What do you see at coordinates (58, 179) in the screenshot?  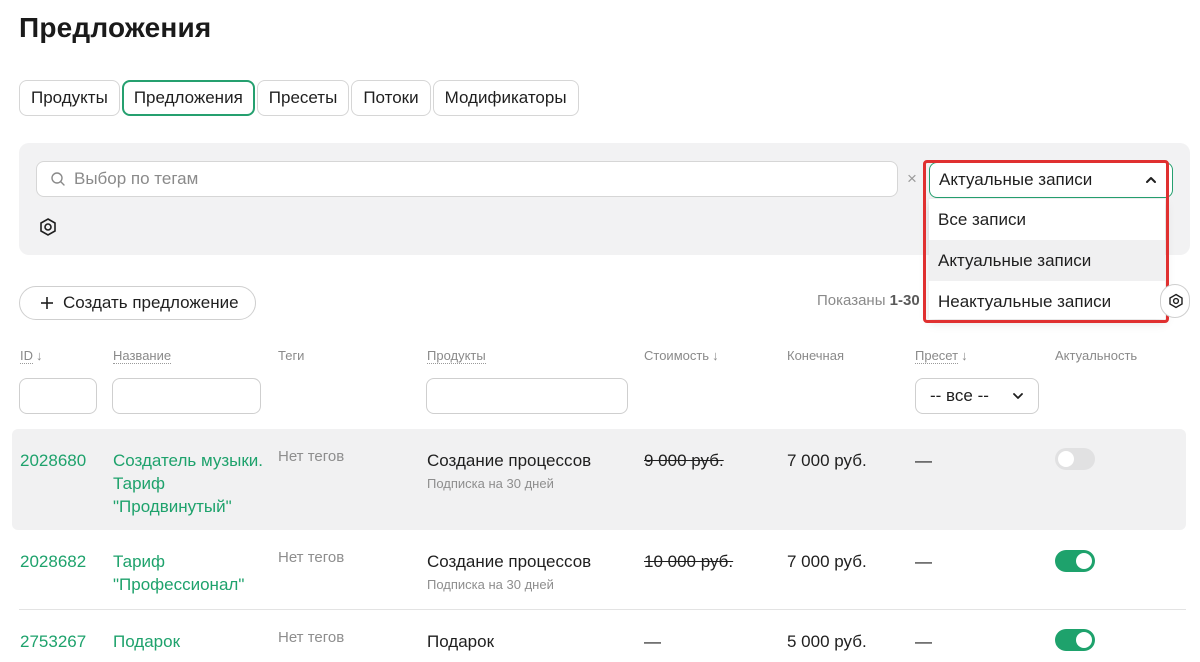 I see `search-icon` at bounding box center [58, 179].